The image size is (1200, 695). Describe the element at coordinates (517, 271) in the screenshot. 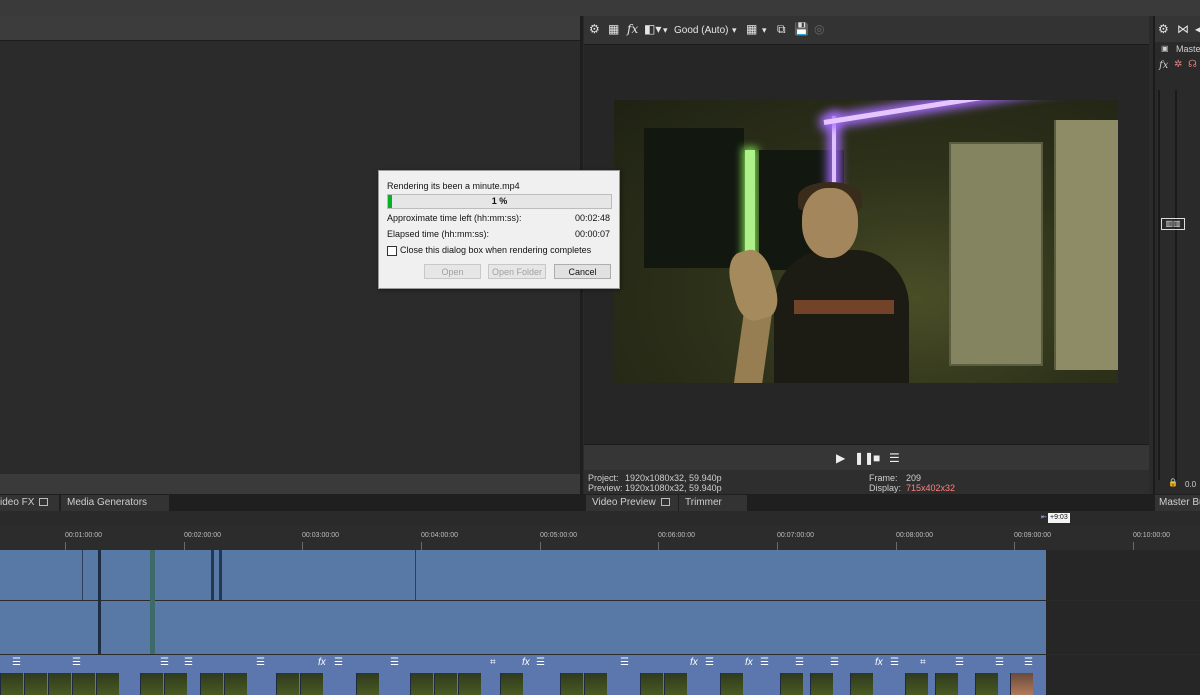

I see `open-folder-button: Open Folder` at that location.